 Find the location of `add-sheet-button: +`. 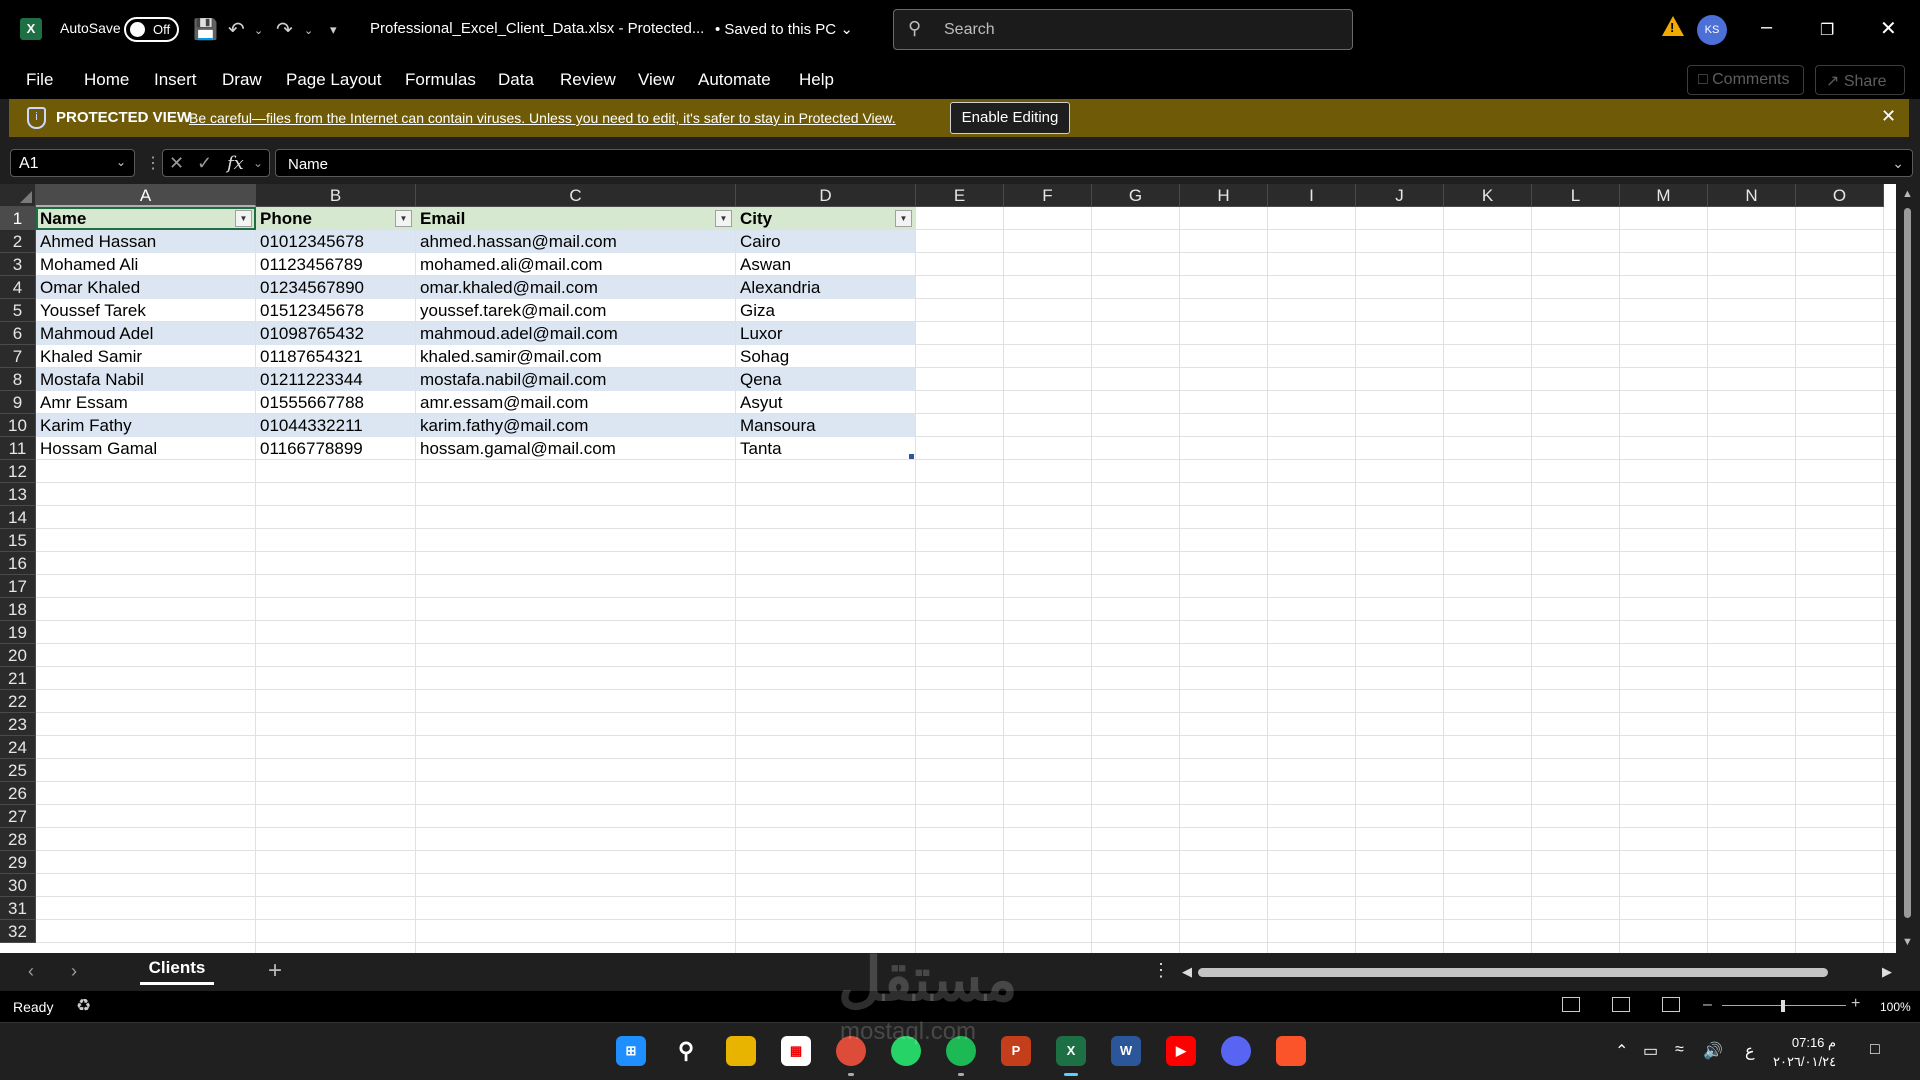

add-sheet-button: + is located at coordinates (275, 971).